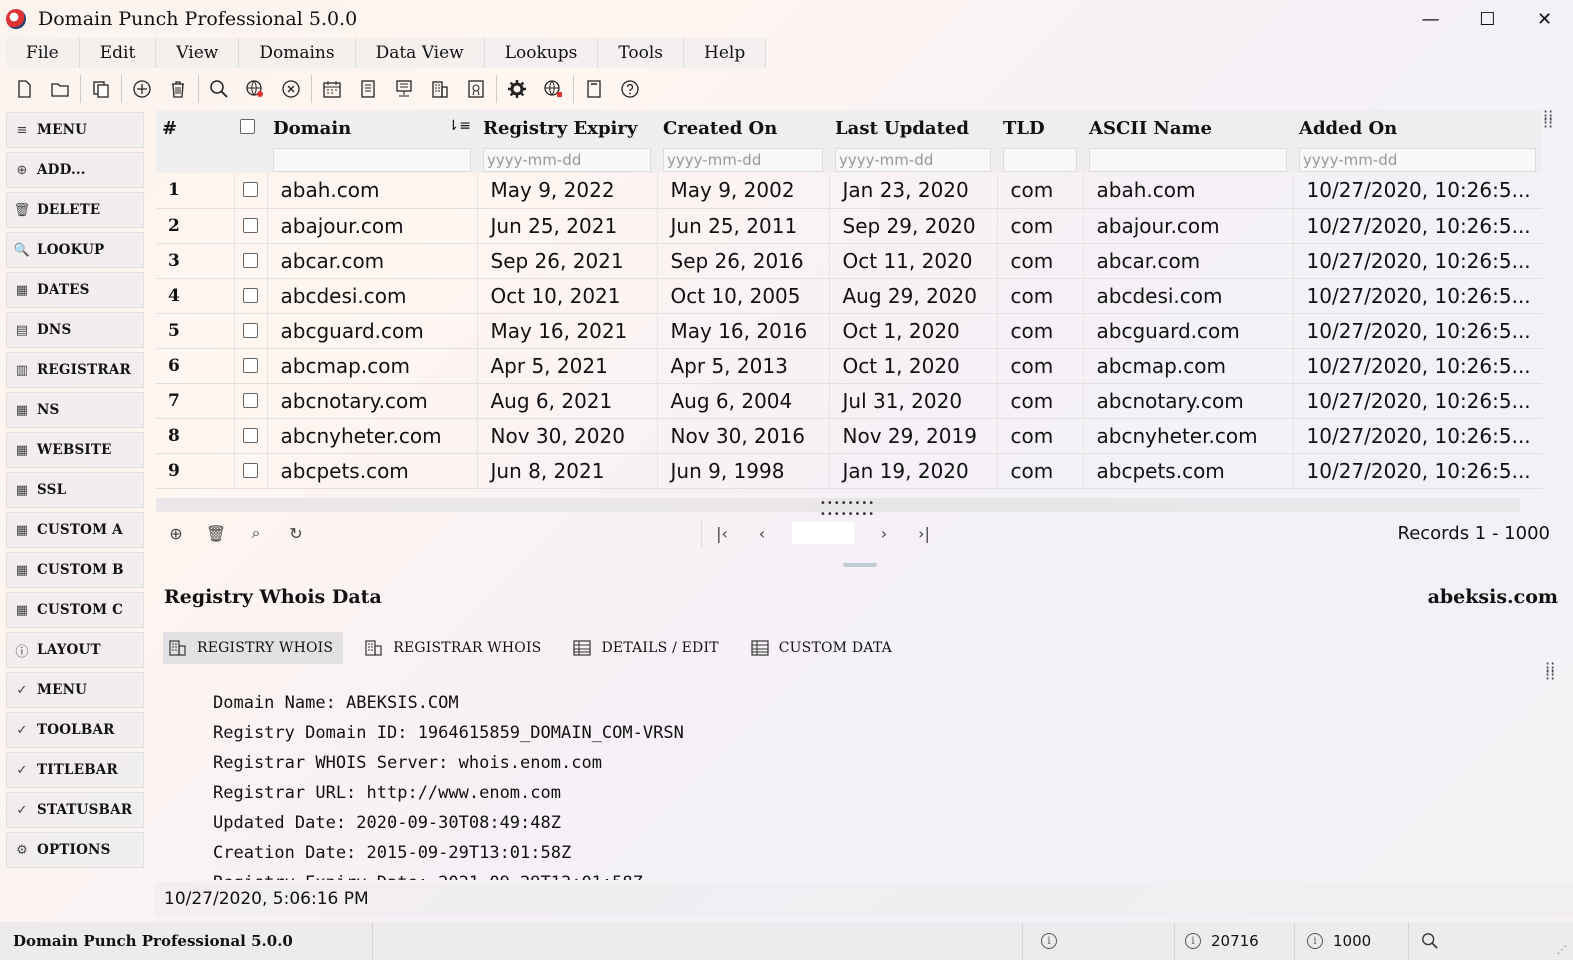 This screenshot has width=1573, height=960. What do you see at coordinates (75, 250) in the screenshot?
I see `sidebar-lookup: 🔍 LOOKUP` at bounding box center [75, 250].